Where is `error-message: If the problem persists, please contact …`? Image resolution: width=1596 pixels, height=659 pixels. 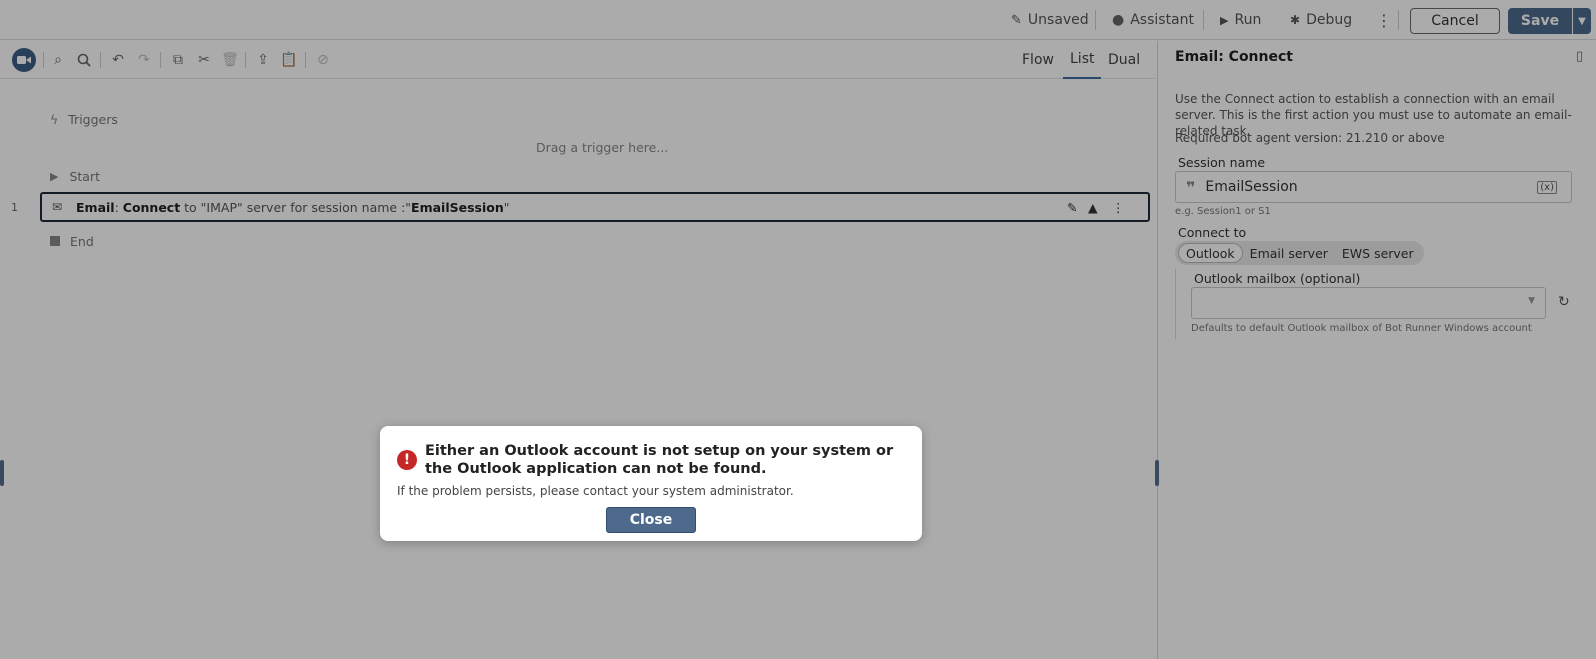
error-message: If the problem persists, please contact … is located at coordinates (595, 491).